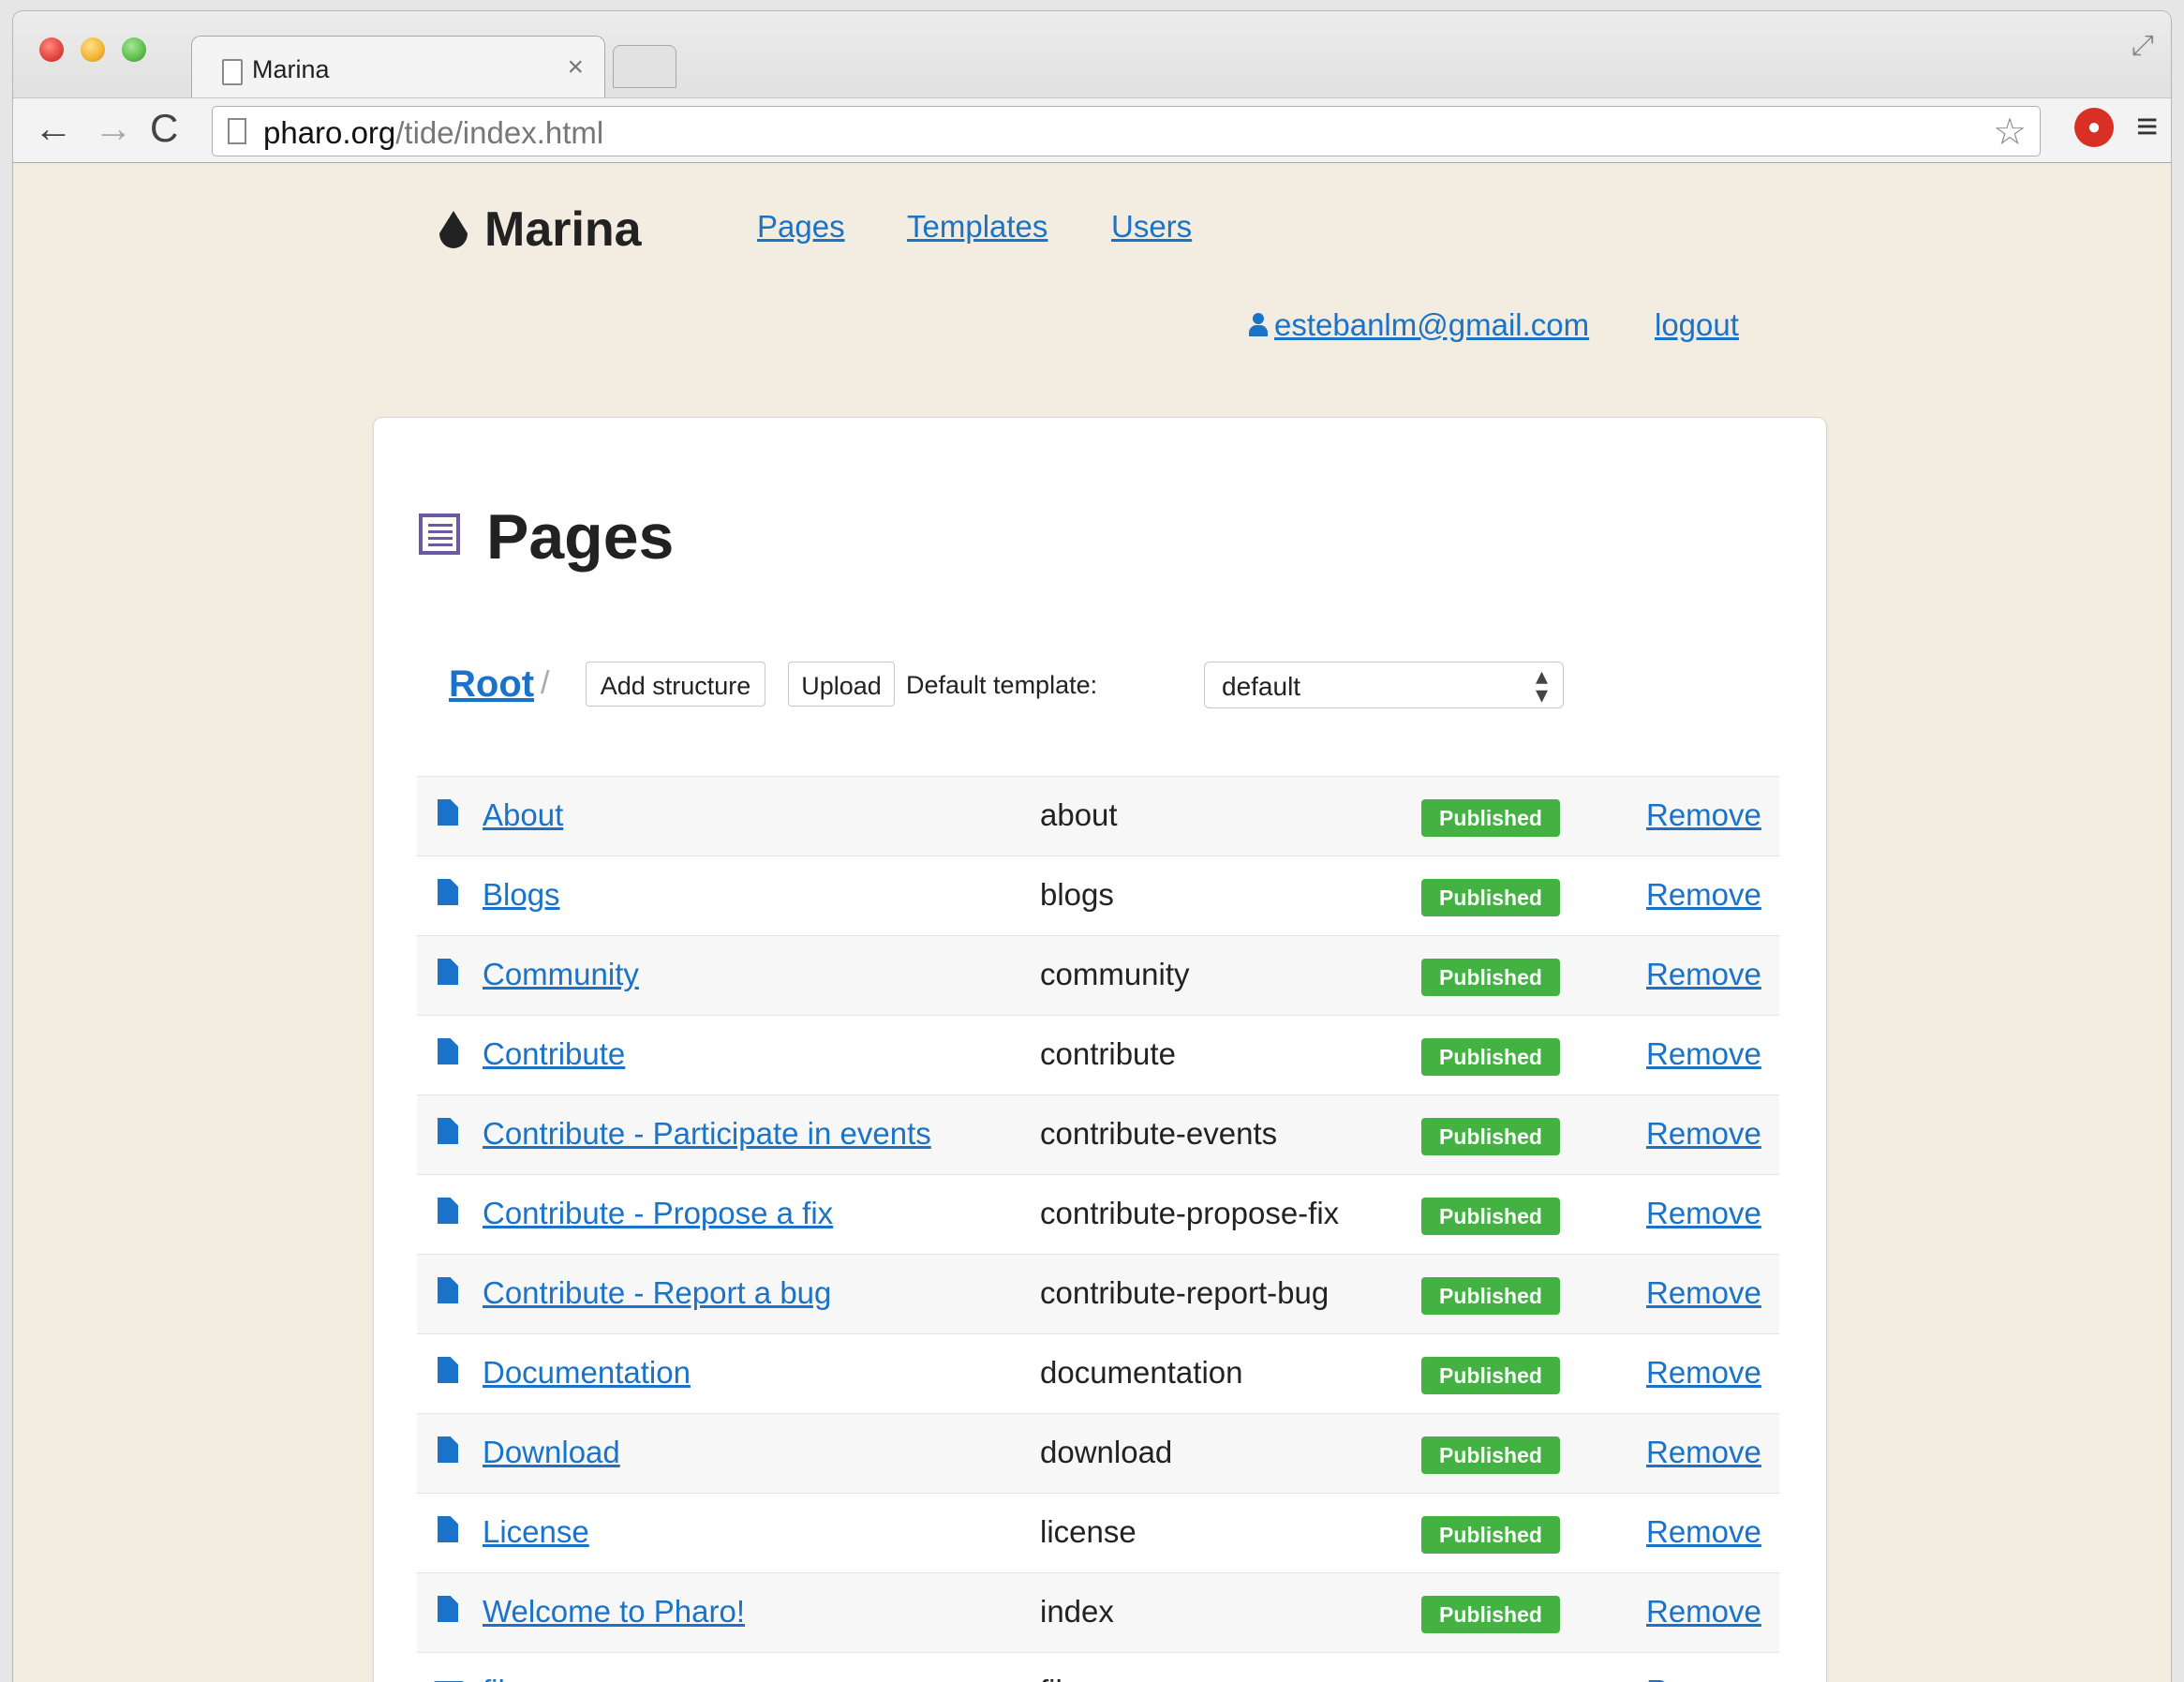 The width and height of the screenshot is (2184, 1682). Describe the element at coordinates (1098, 1667) in the screenshot. I see `table-row: files files Remove` at that location.